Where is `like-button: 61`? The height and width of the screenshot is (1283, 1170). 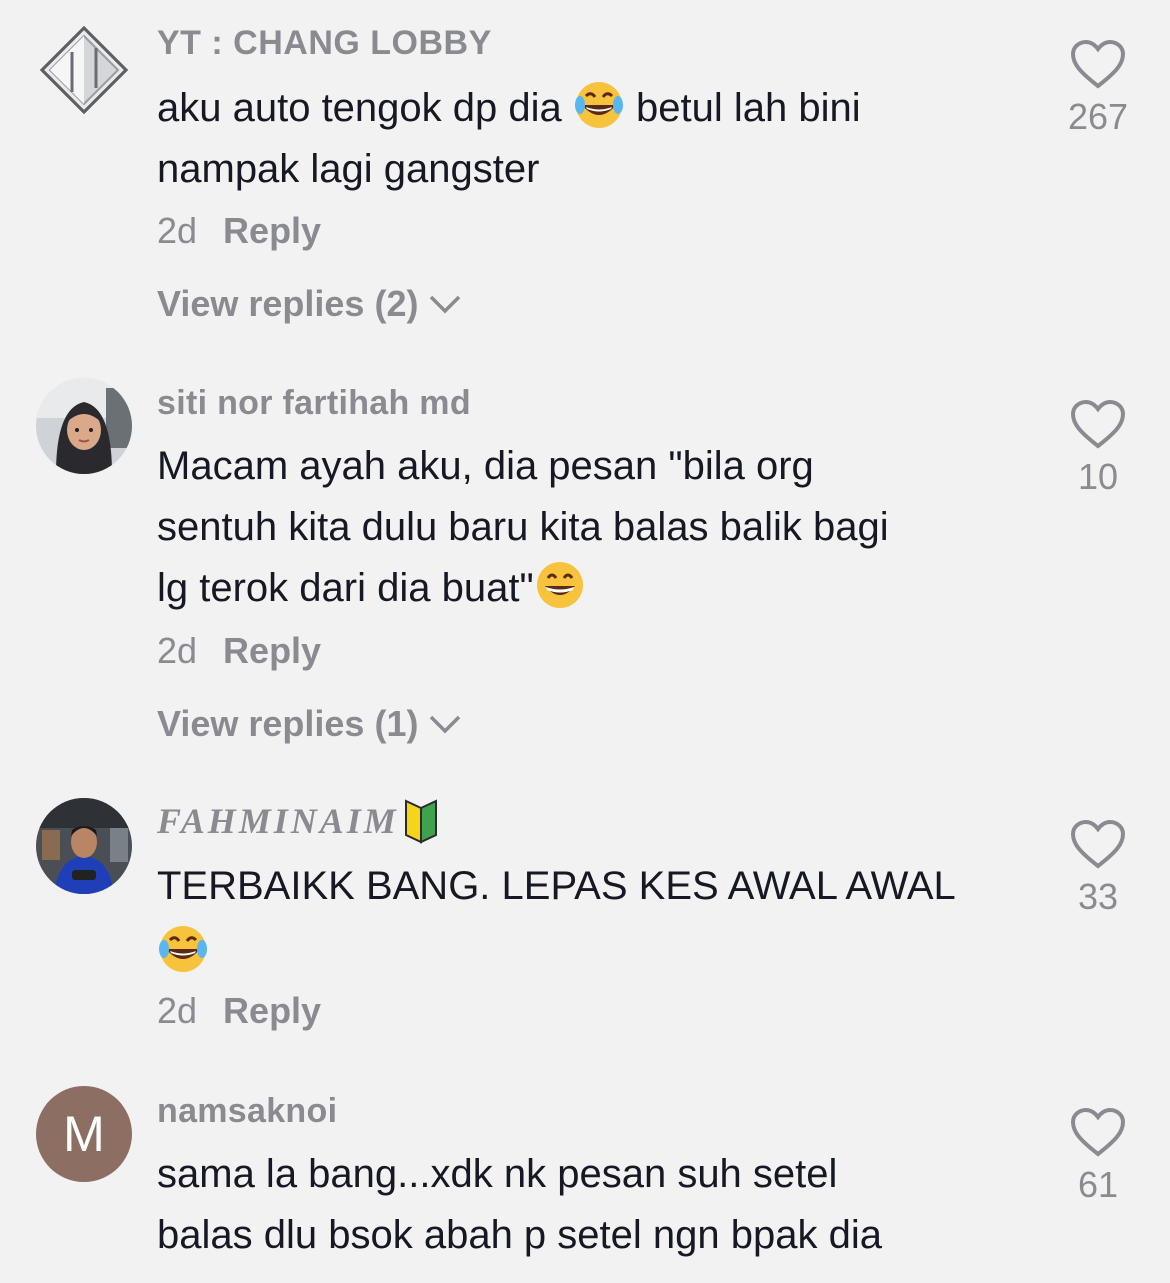
like-button: 61 is located at coordinates (1098, 1157).